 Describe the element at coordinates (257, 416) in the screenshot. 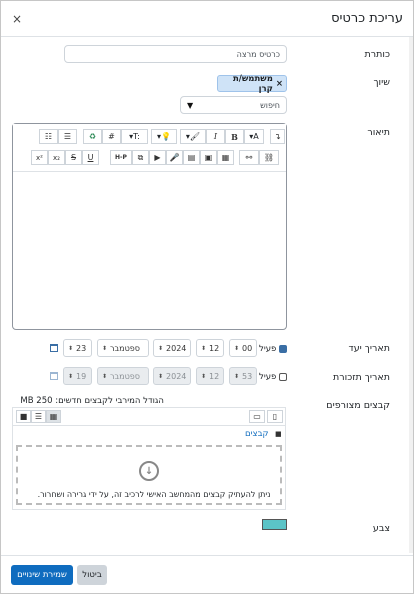

I see `create-folder-icon: ▭` at that location.